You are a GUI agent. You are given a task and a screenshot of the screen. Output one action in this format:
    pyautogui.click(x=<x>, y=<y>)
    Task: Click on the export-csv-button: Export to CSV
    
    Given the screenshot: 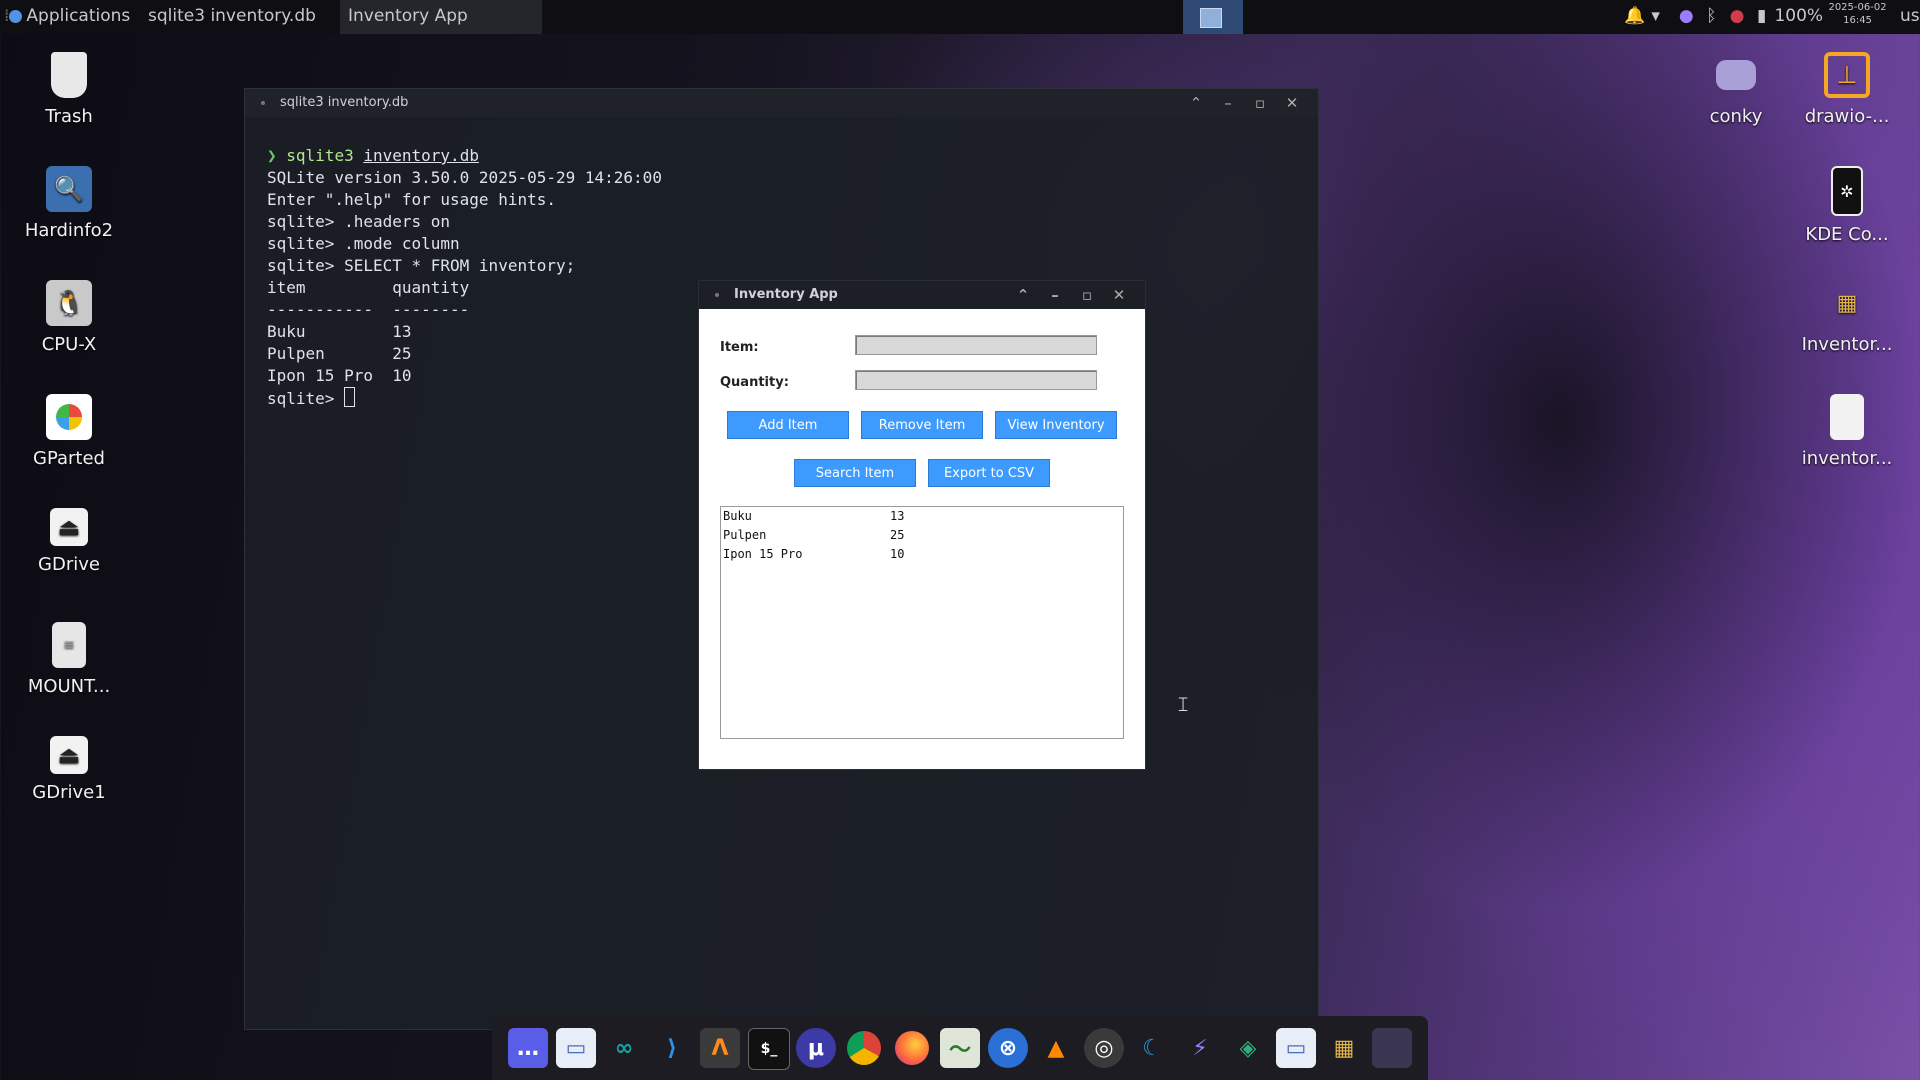 What is the action you would take?
    pyautogui.click(x=989, y=473)
    